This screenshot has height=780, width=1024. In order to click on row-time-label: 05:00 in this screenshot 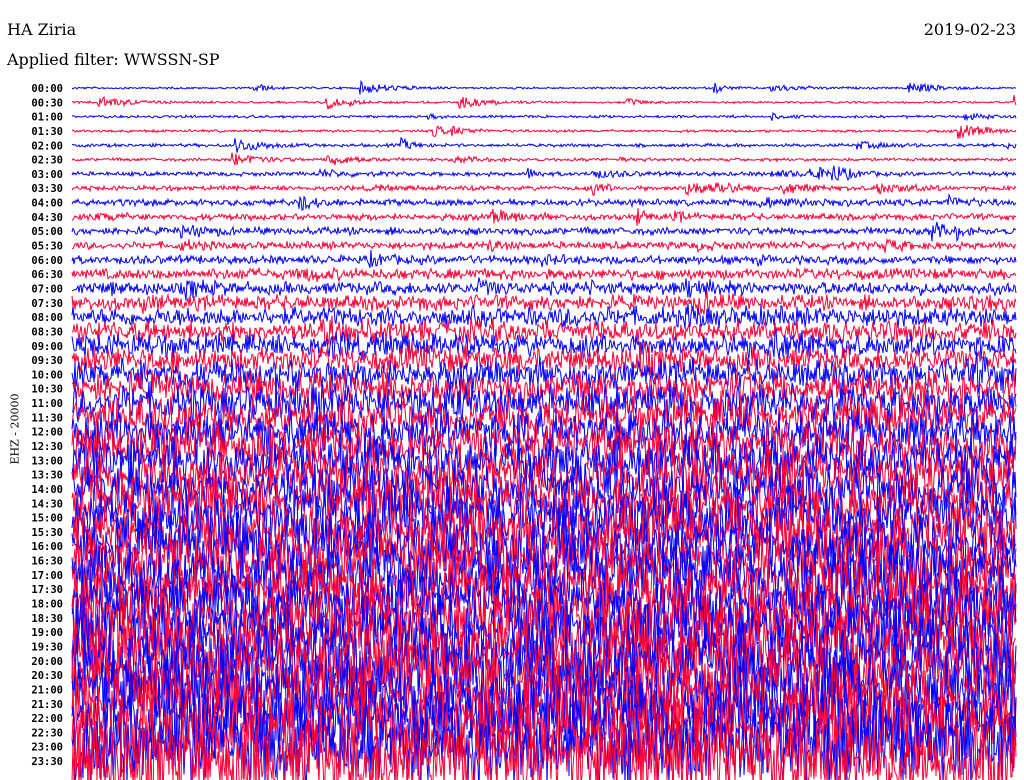, I will do `click(47, 232)`.